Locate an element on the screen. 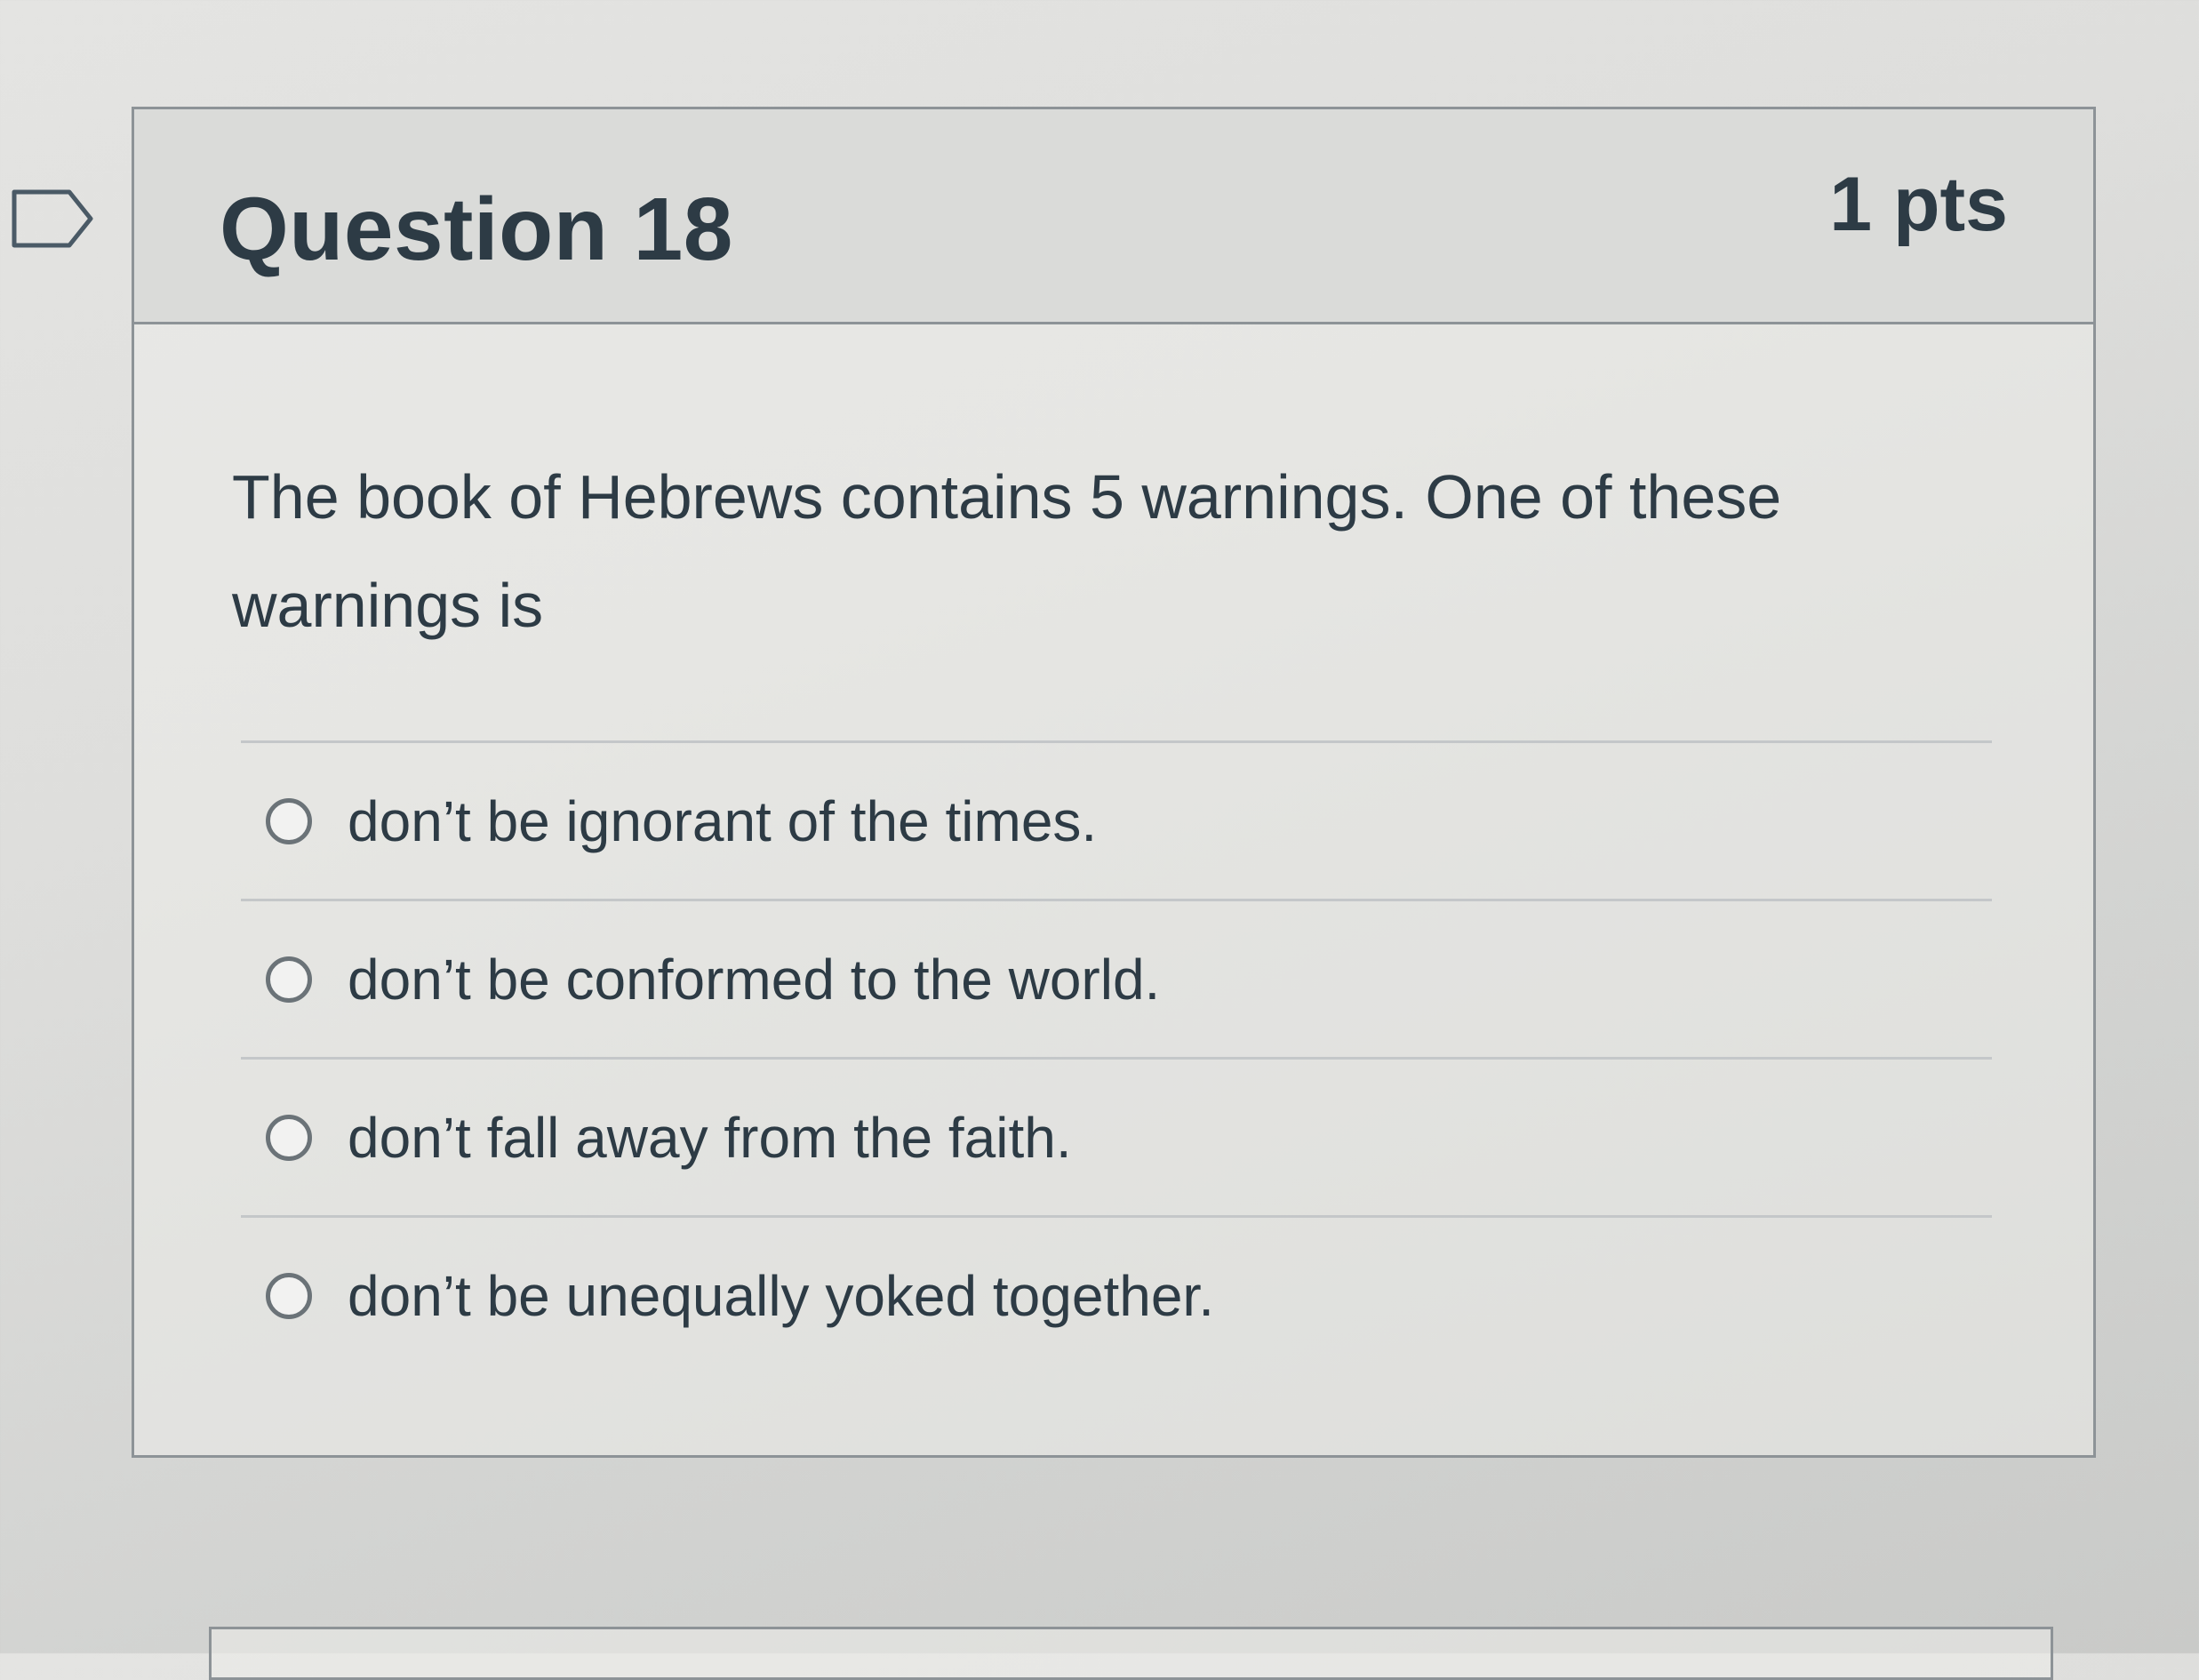 The width and height of the screenshot is (2199, 1680). question-points: 1 pts is located at coordinates (1918, 204).